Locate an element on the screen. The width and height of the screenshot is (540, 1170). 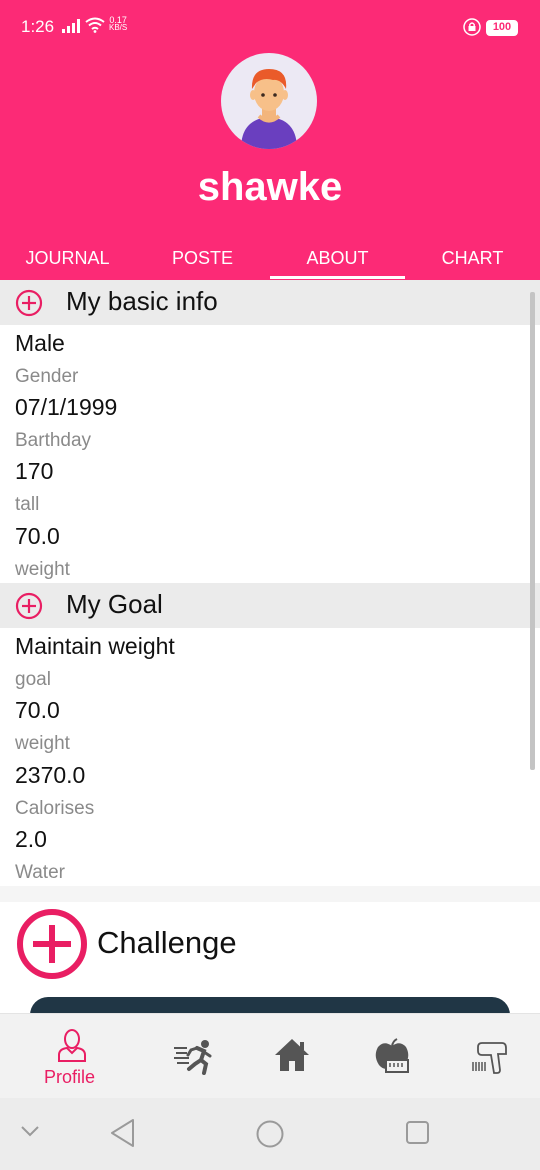
profile-tabs: JOURNAL POSTE ABOUT CHART is located at coordinates (270, 258).